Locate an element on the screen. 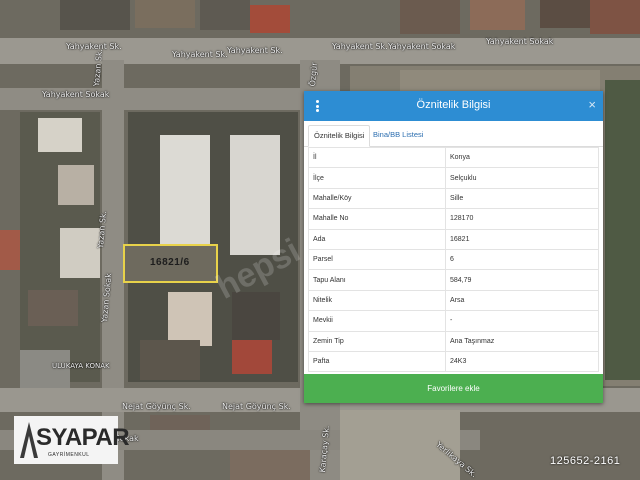 This screenshot has height=480, width=640. listing-id: 125652-2161 is located at coordinates (585, 461).